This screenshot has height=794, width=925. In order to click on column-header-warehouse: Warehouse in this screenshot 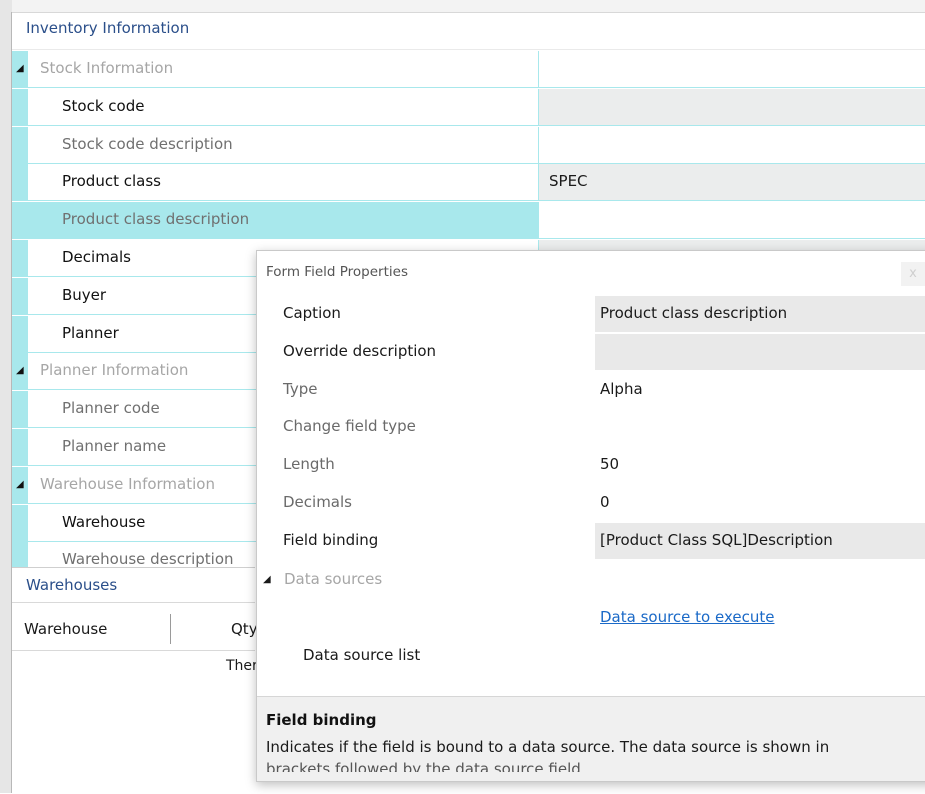, I will do `click(65, 629)`.